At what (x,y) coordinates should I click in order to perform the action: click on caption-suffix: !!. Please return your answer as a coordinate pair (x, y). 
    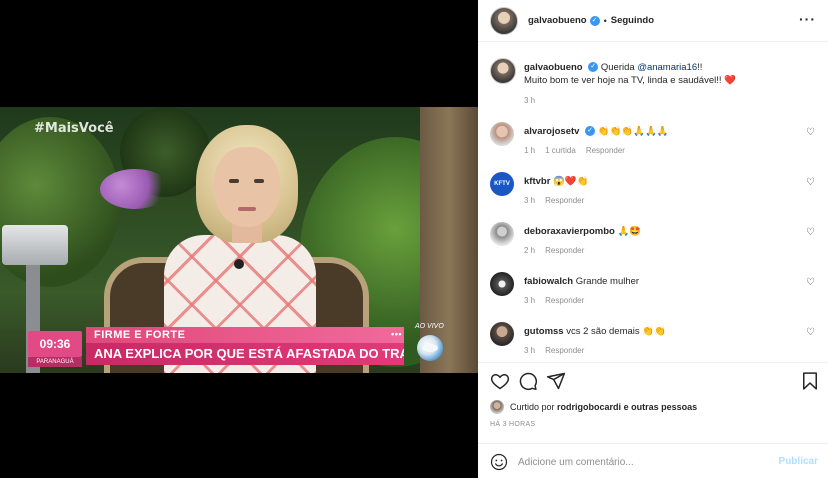
    Looking at the image, I should click on (700, 67).